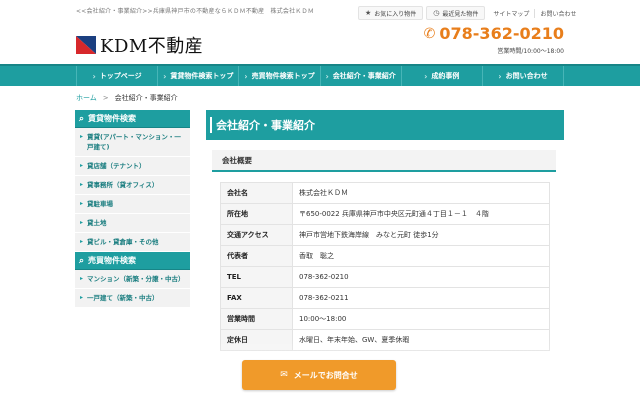  Describe the element at coordinates (511, 13) in the screenshot. I see `sitemap-link: サイトマップ` at that location.